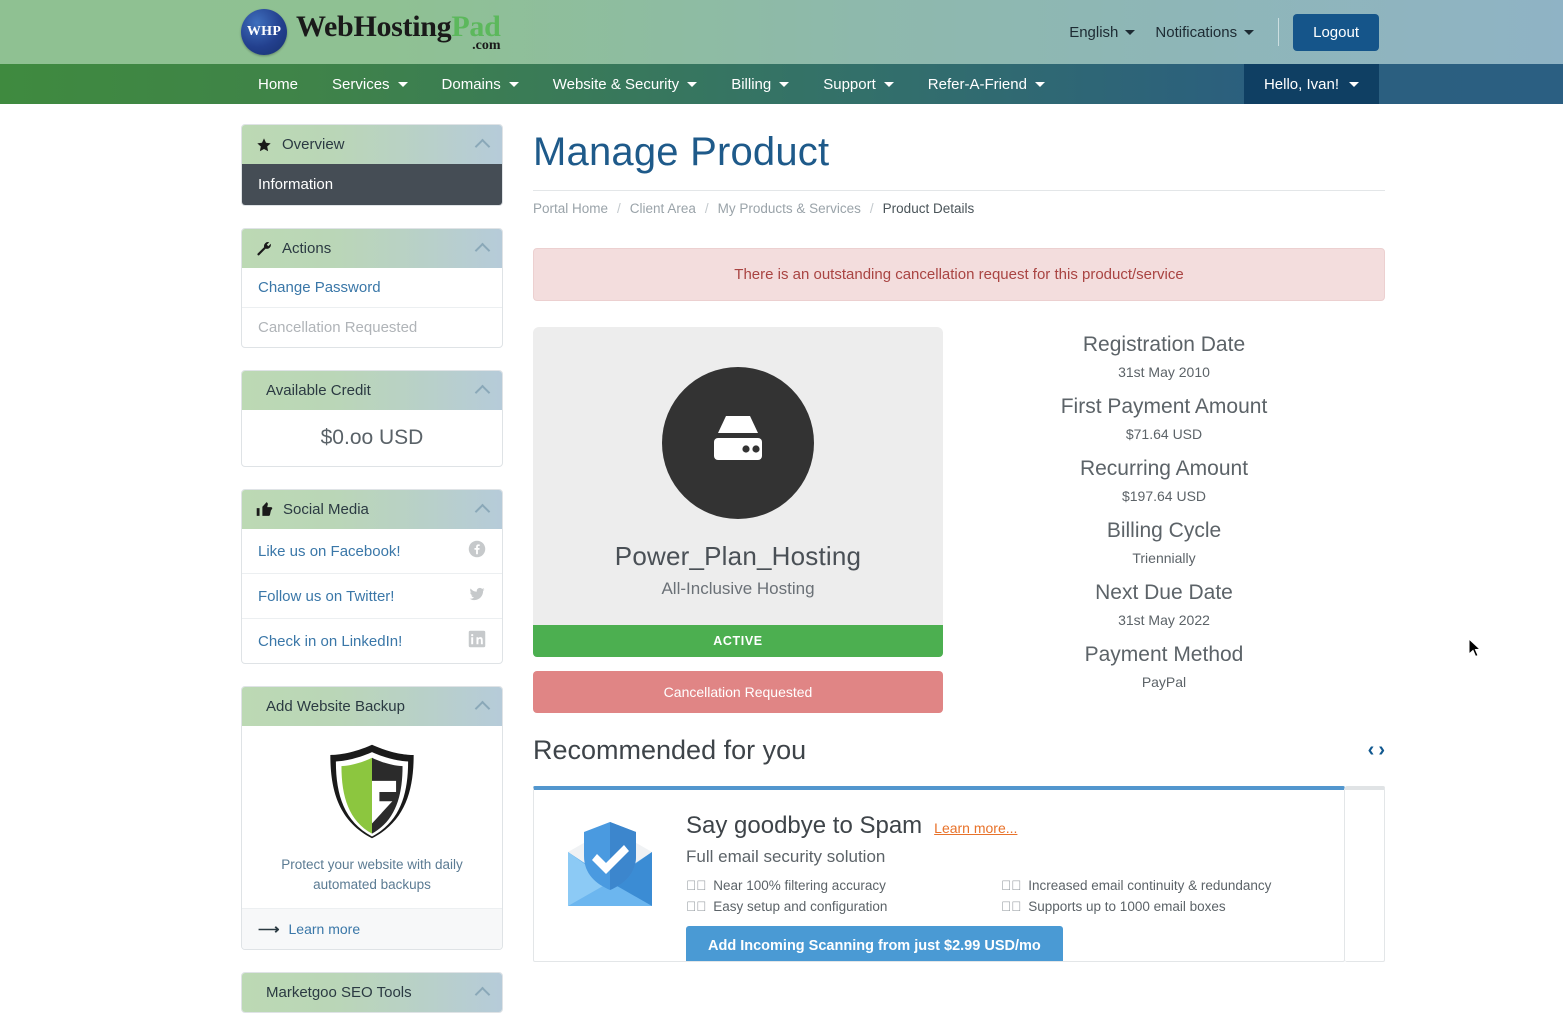 This screenshot has height=1035, width=1563. What do you see at coordinates (1164, 654) in the screenshot?
I see `detail-label-payment-method: Payment Method` at bounding box center [1164, 654].